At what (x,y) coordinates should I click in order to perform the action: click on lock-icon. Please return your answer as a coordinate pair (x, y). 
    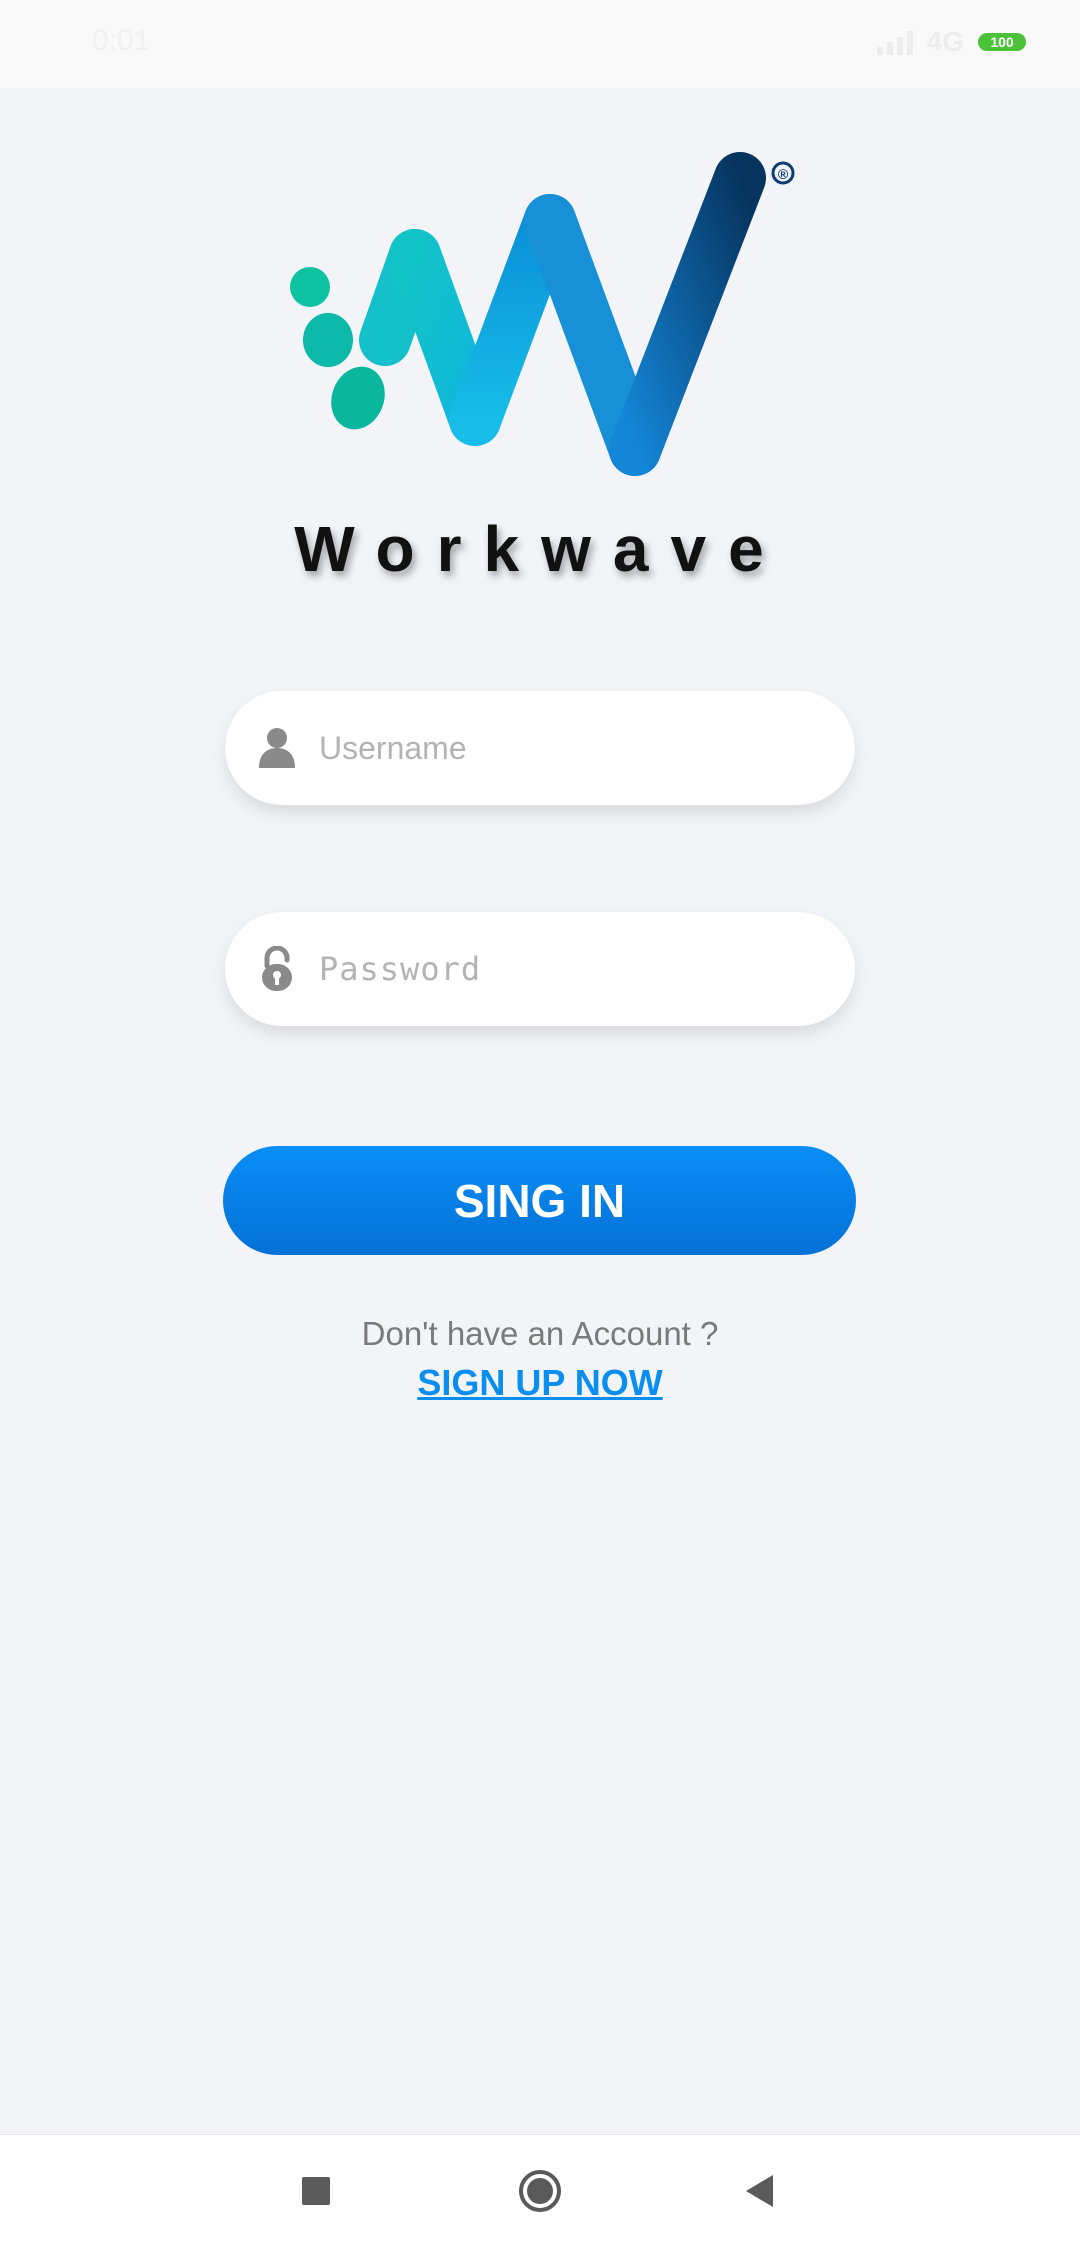
    Looking at the image, I should click on (277, 968).